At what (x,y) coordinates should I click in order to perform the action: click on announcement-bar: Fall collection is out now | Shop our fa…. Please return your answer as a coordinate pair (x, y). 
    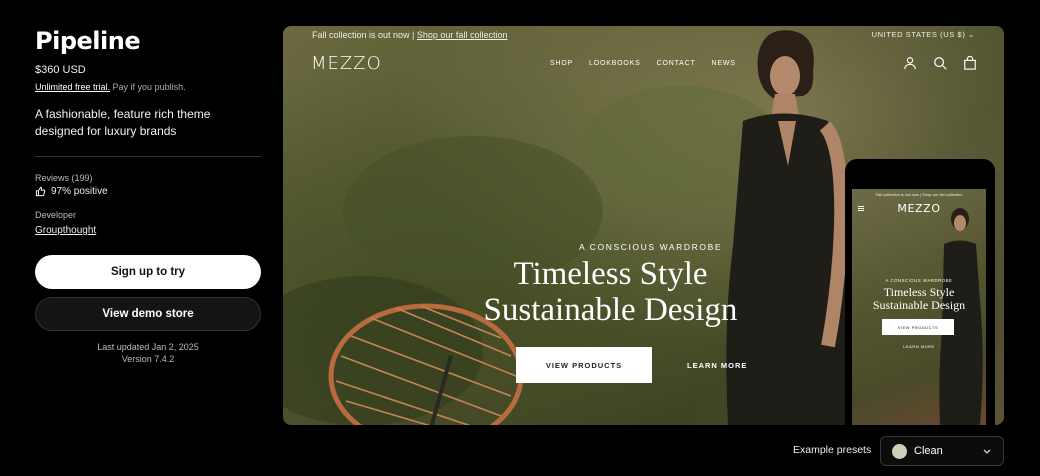
    Looking at the image, I should click on (409, 35).